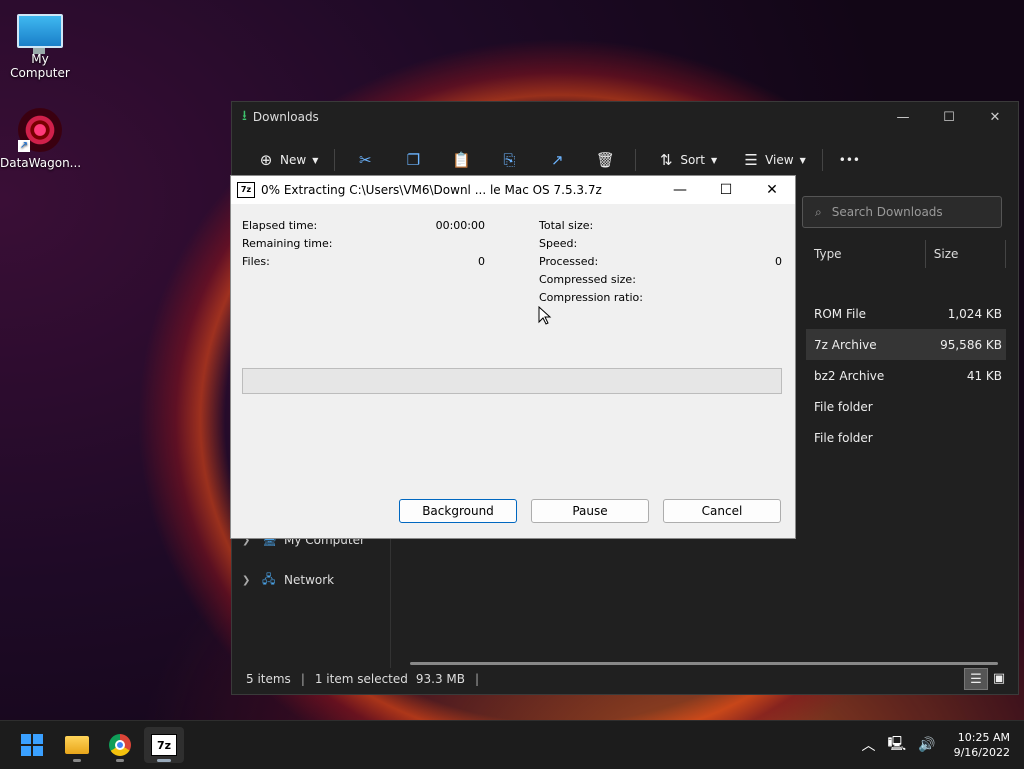 The height and width of the screenshot is (769, 1024). I want to click on system-tray: ︿ 🖳 🔊 10:25 AM 9/16/2022, so click(932, 745).